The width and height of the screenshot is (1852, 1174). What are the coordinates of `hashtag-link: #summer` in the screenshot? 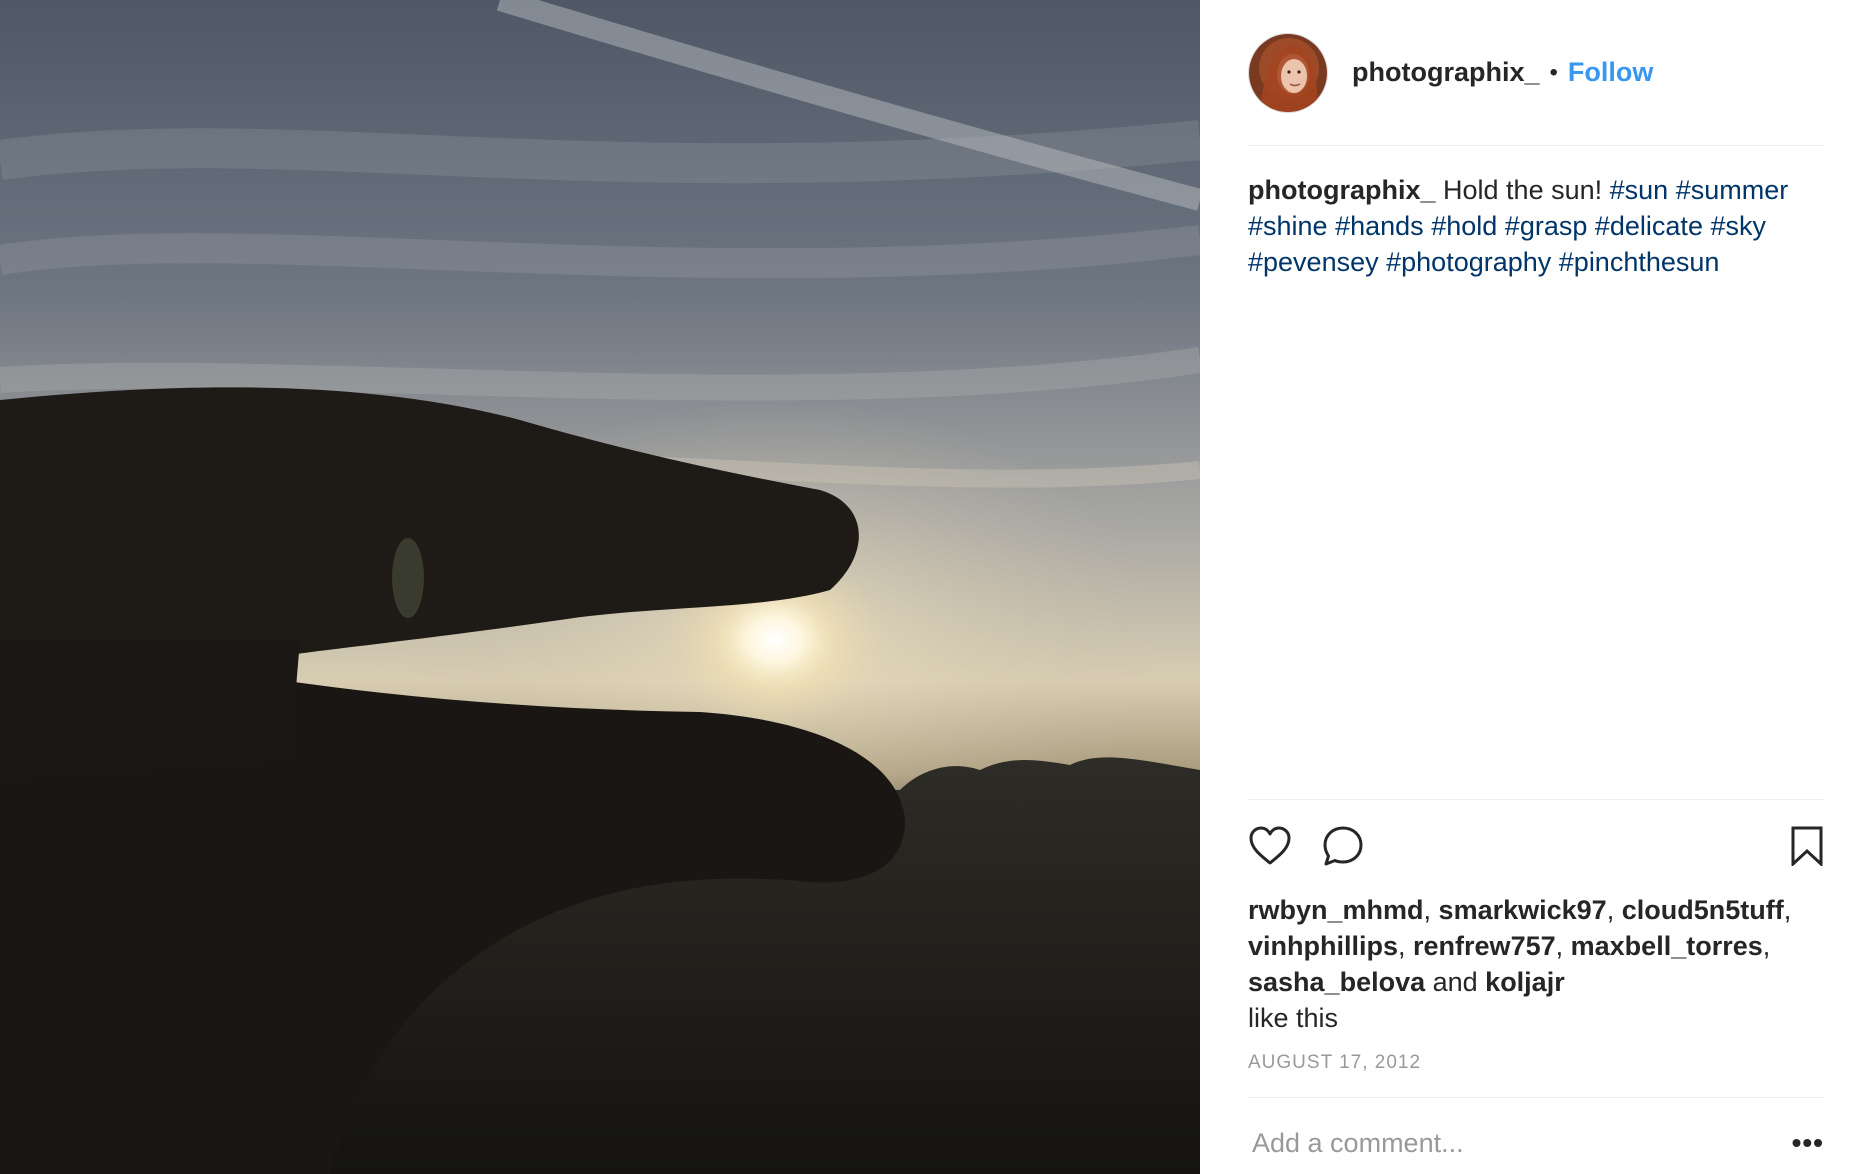 It's located at (1732, 190).